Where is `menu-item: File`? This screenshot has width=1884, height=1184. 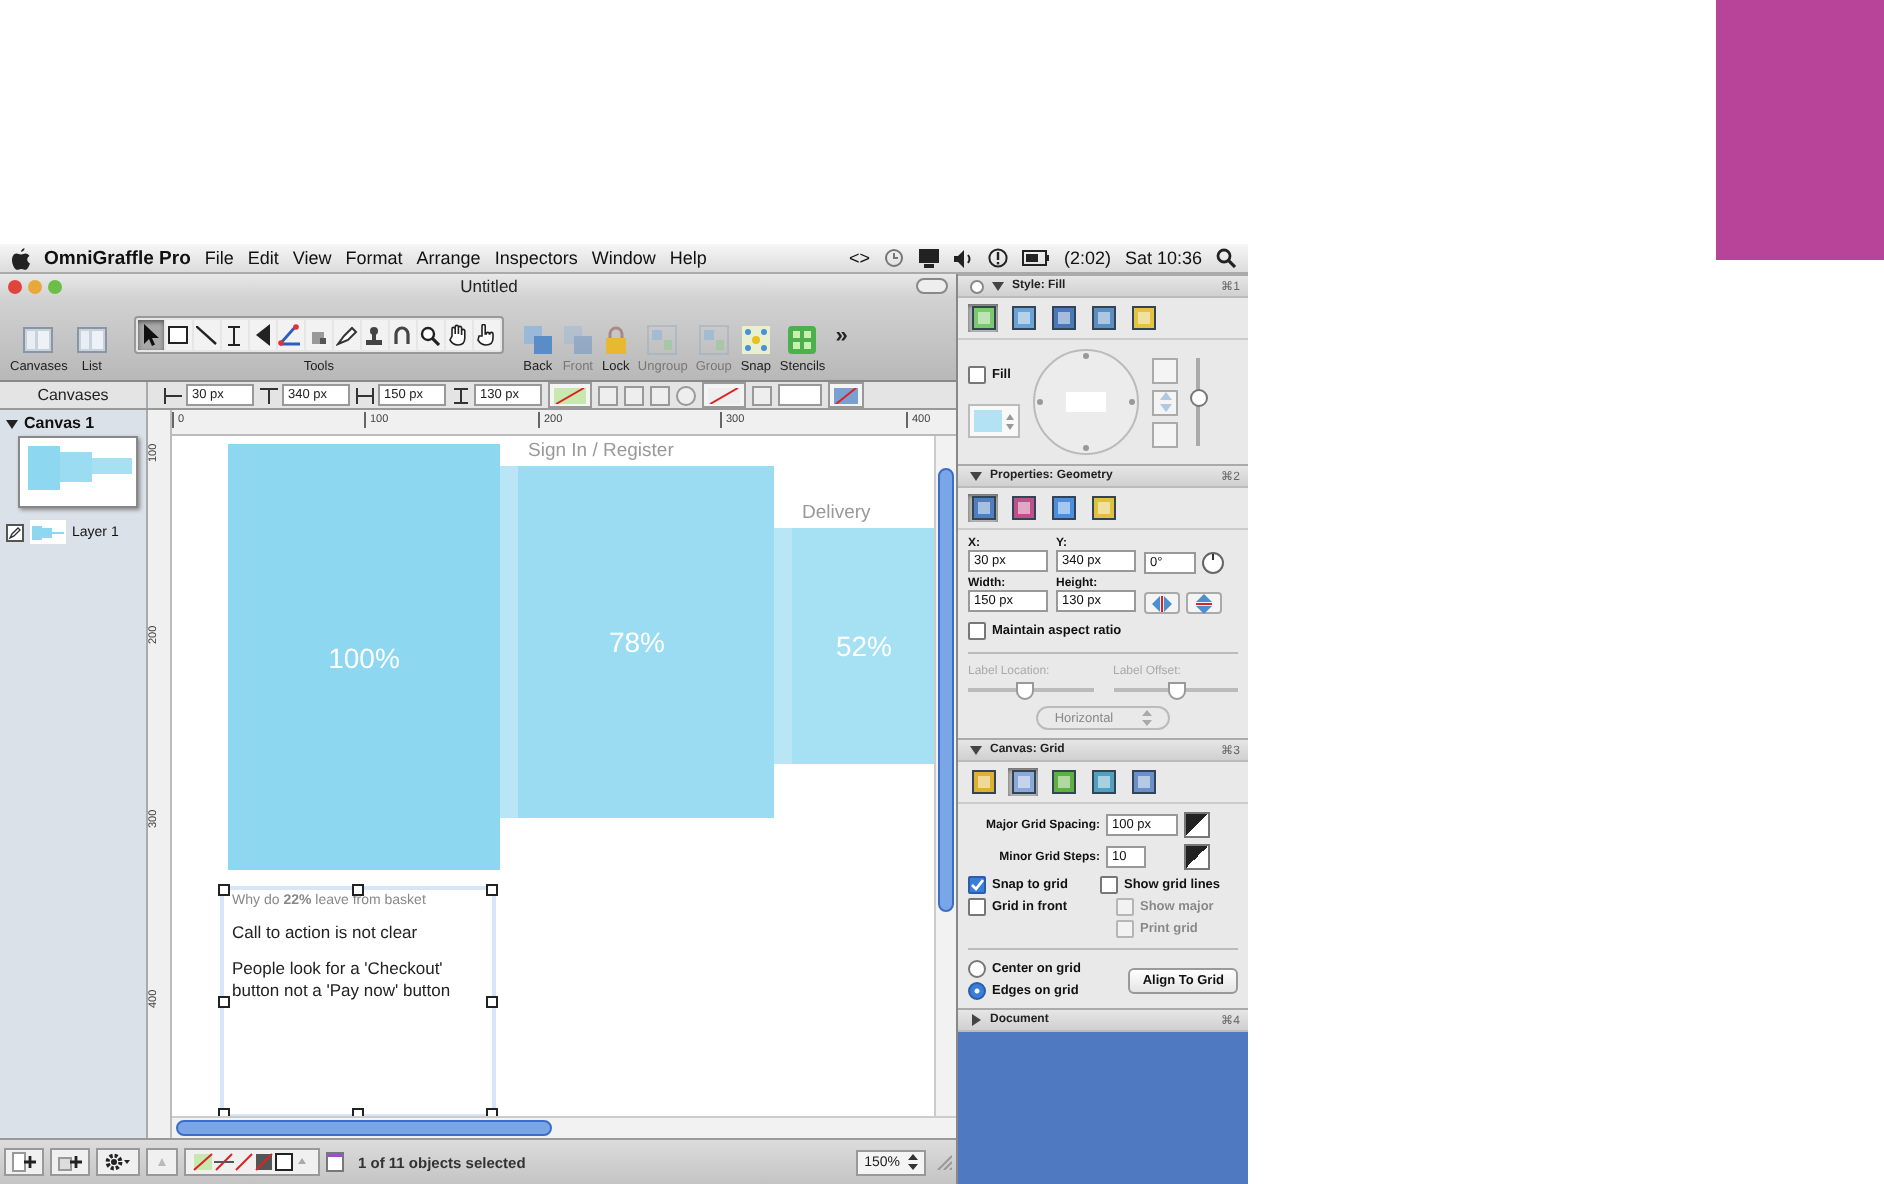 menu-item: File is located at coordinates (219, 258).